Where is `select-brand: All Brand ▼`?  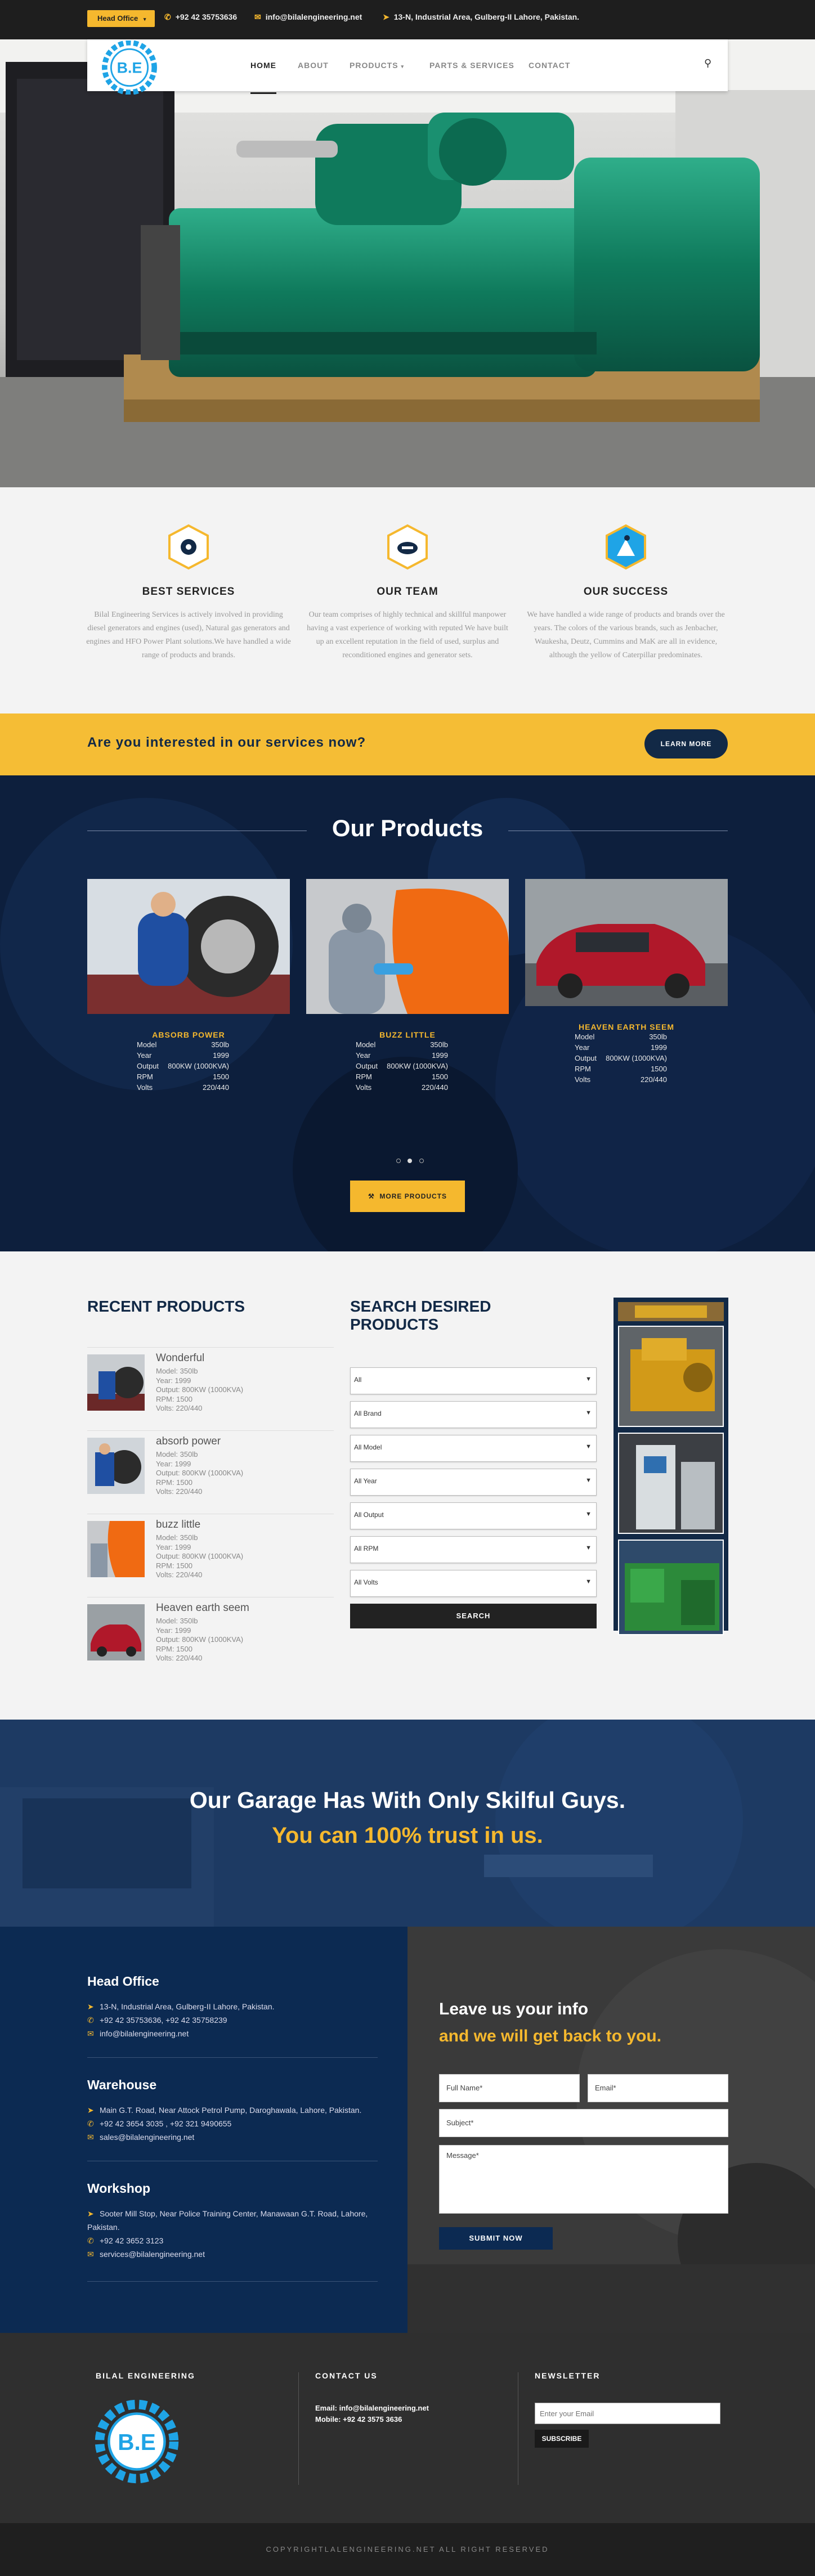
select-brand: All Brand ▼ is located at coordinates (473, 1414).